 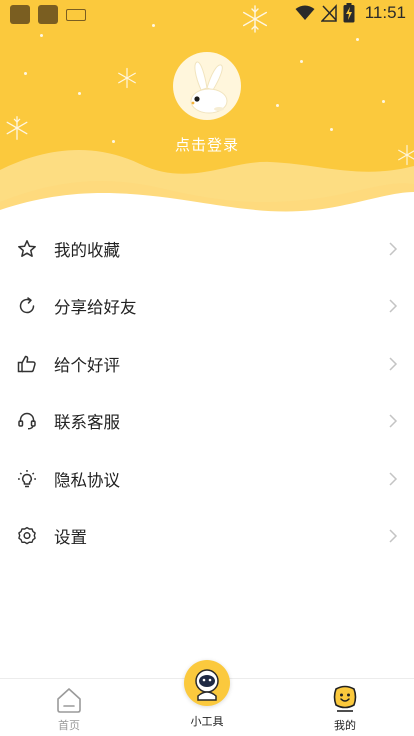 What do you see at coordinates (69, 700) in the screenshot?
I see `home-icon` at bounding box center [69, 700].